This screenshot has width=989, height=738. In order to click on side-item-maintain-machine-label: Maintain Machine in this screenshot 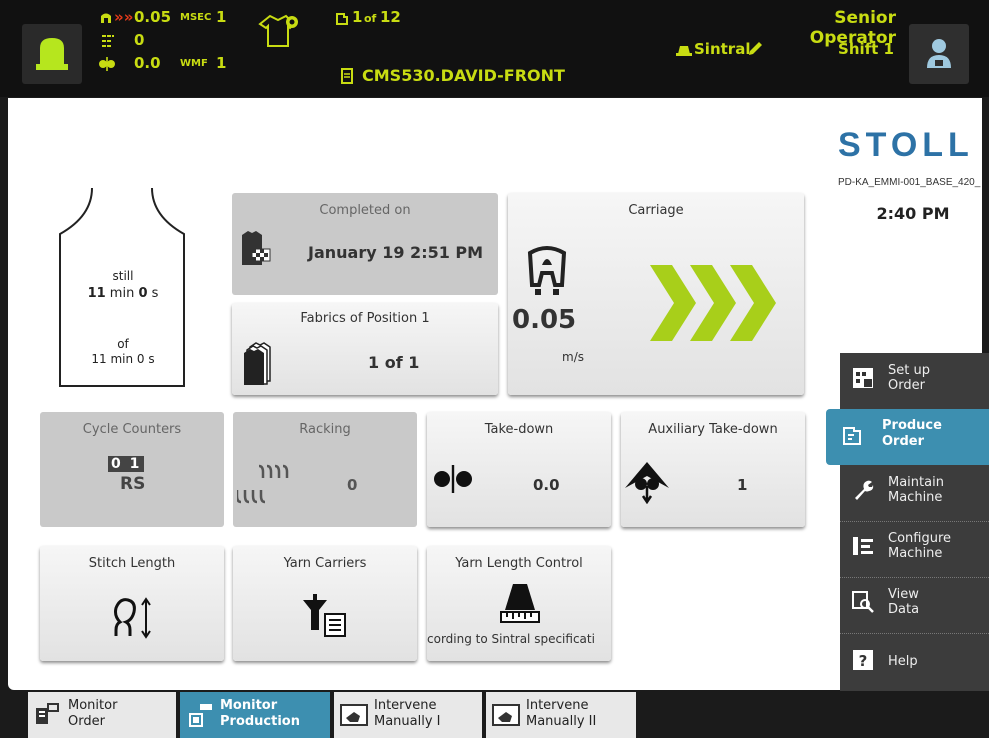, I will do `click(916, 490)`.